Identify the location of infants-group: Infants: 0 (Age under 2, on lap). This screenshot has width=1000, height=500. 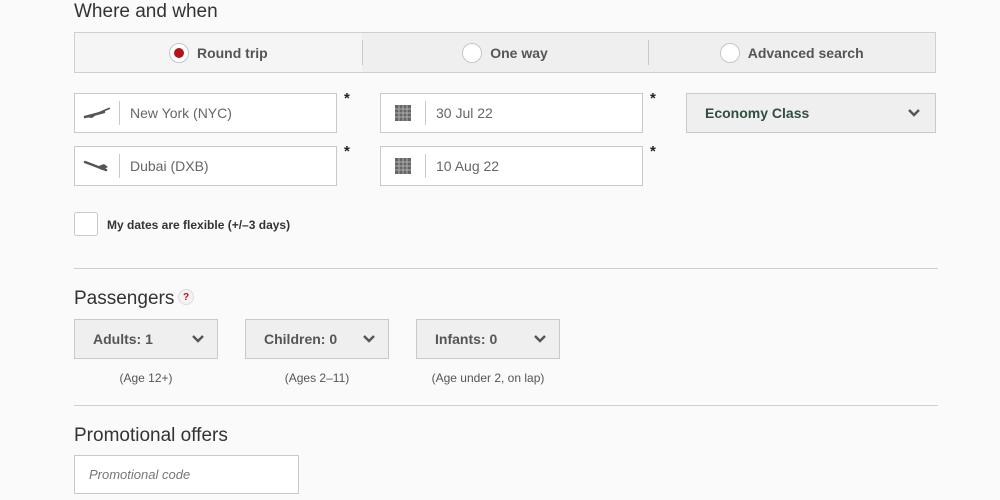
(488, 352).